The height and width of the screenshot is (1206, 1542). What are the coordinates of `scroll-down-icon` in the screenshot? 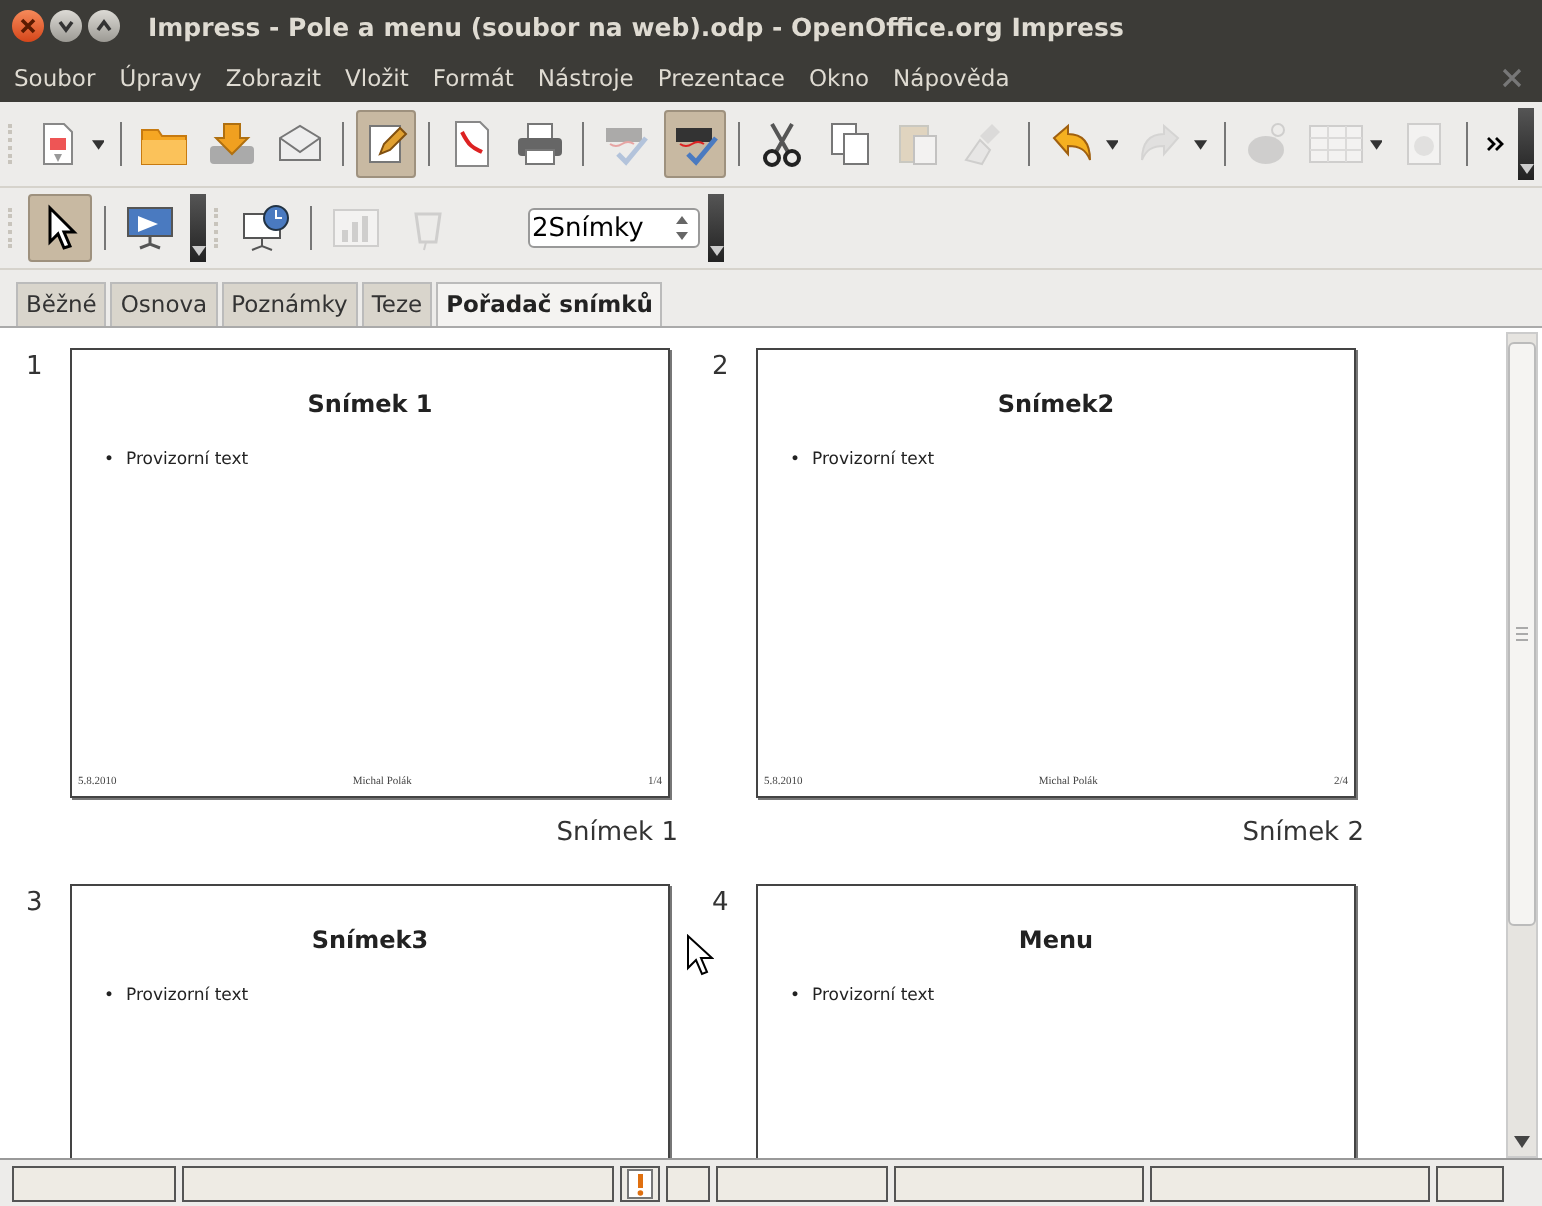 It's located at (1522, 1142).